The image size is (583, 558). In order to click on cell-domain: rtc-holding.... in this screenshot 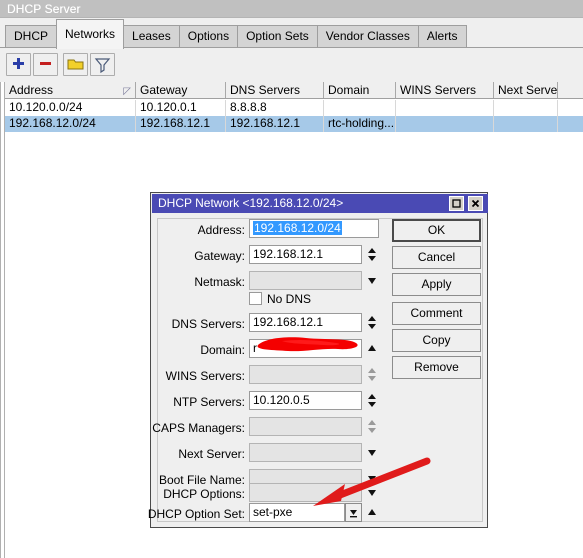, I will do `click(362, 123)`.